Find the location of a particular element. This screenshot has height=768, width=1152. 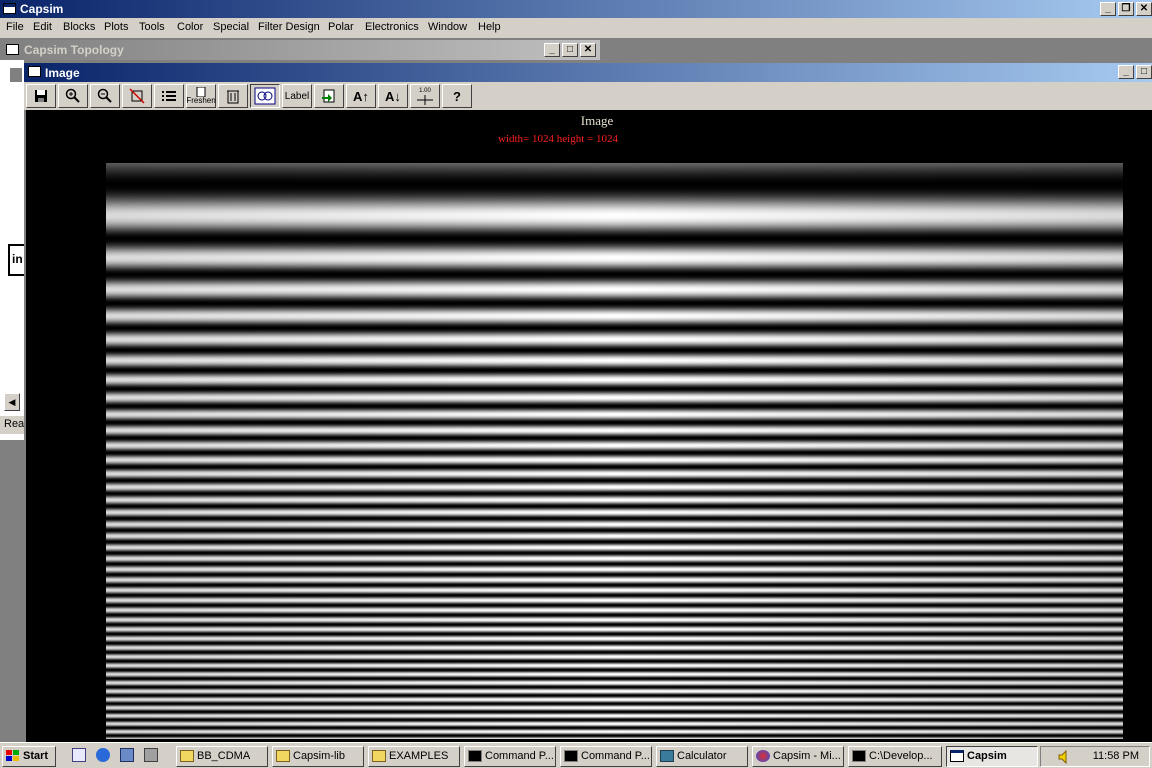

menu-color: Color is located at coordinates (190, 27).